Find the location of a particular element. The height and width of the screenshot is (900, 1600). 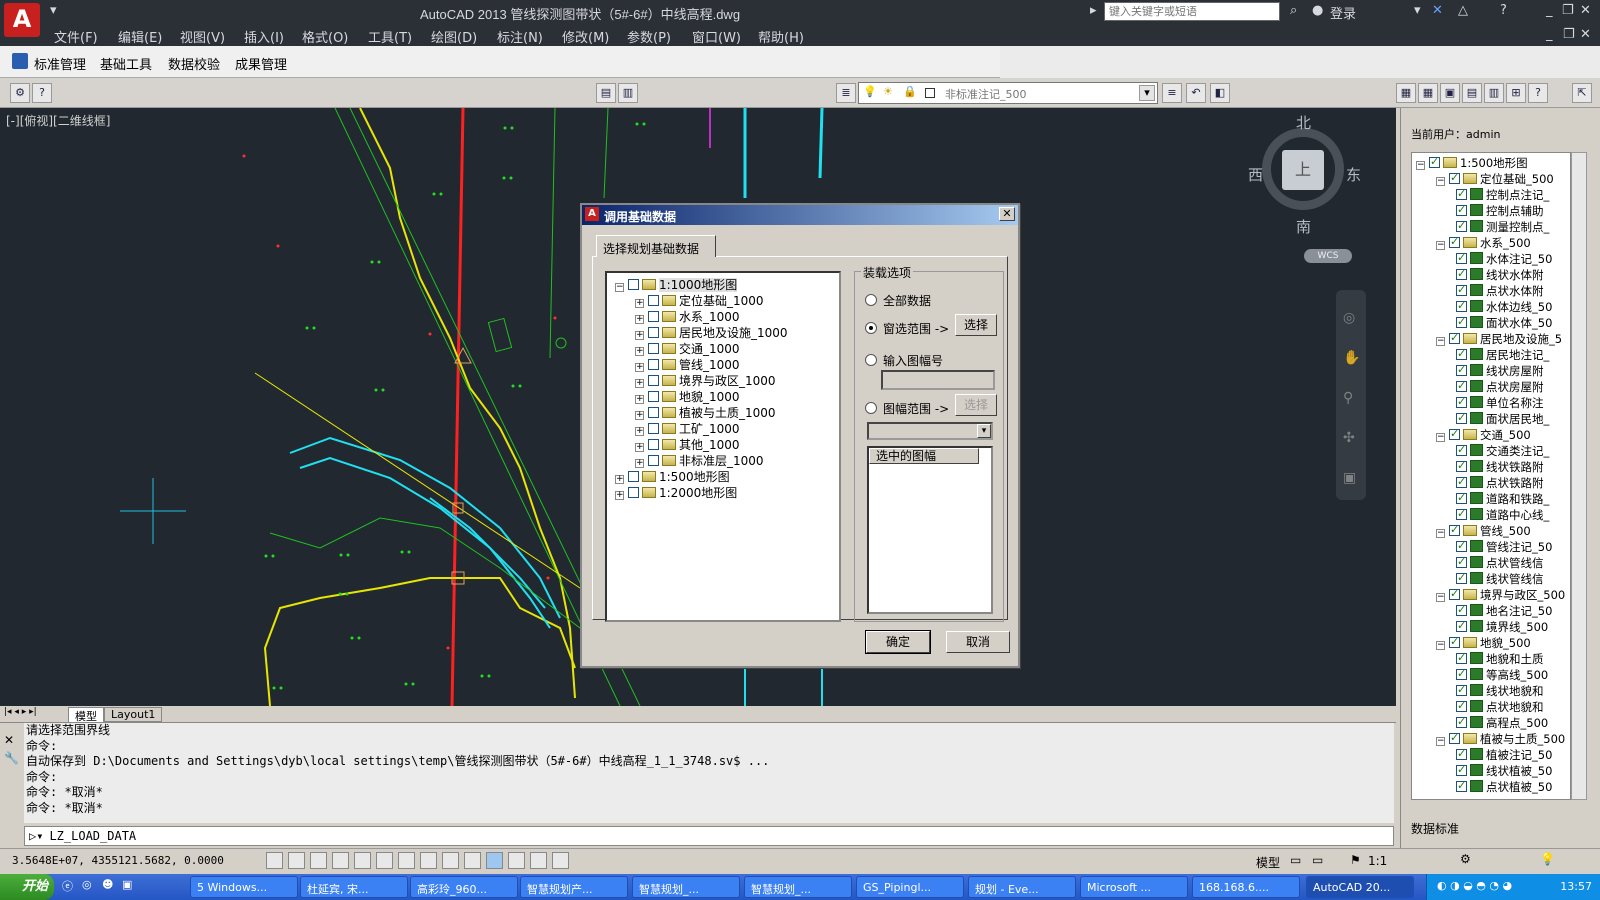

layer-tree-node: 道路中心线_ is located at coordinates (1502, 514).